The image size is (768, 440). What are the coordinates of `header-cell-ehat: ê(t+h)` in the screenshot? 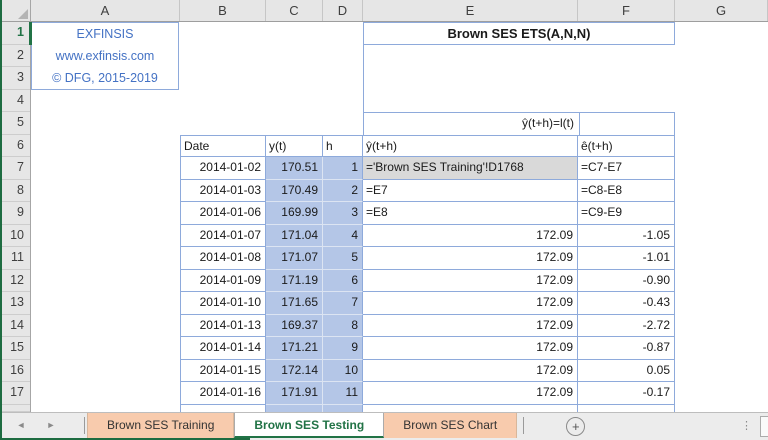 It's located at (626, 145).